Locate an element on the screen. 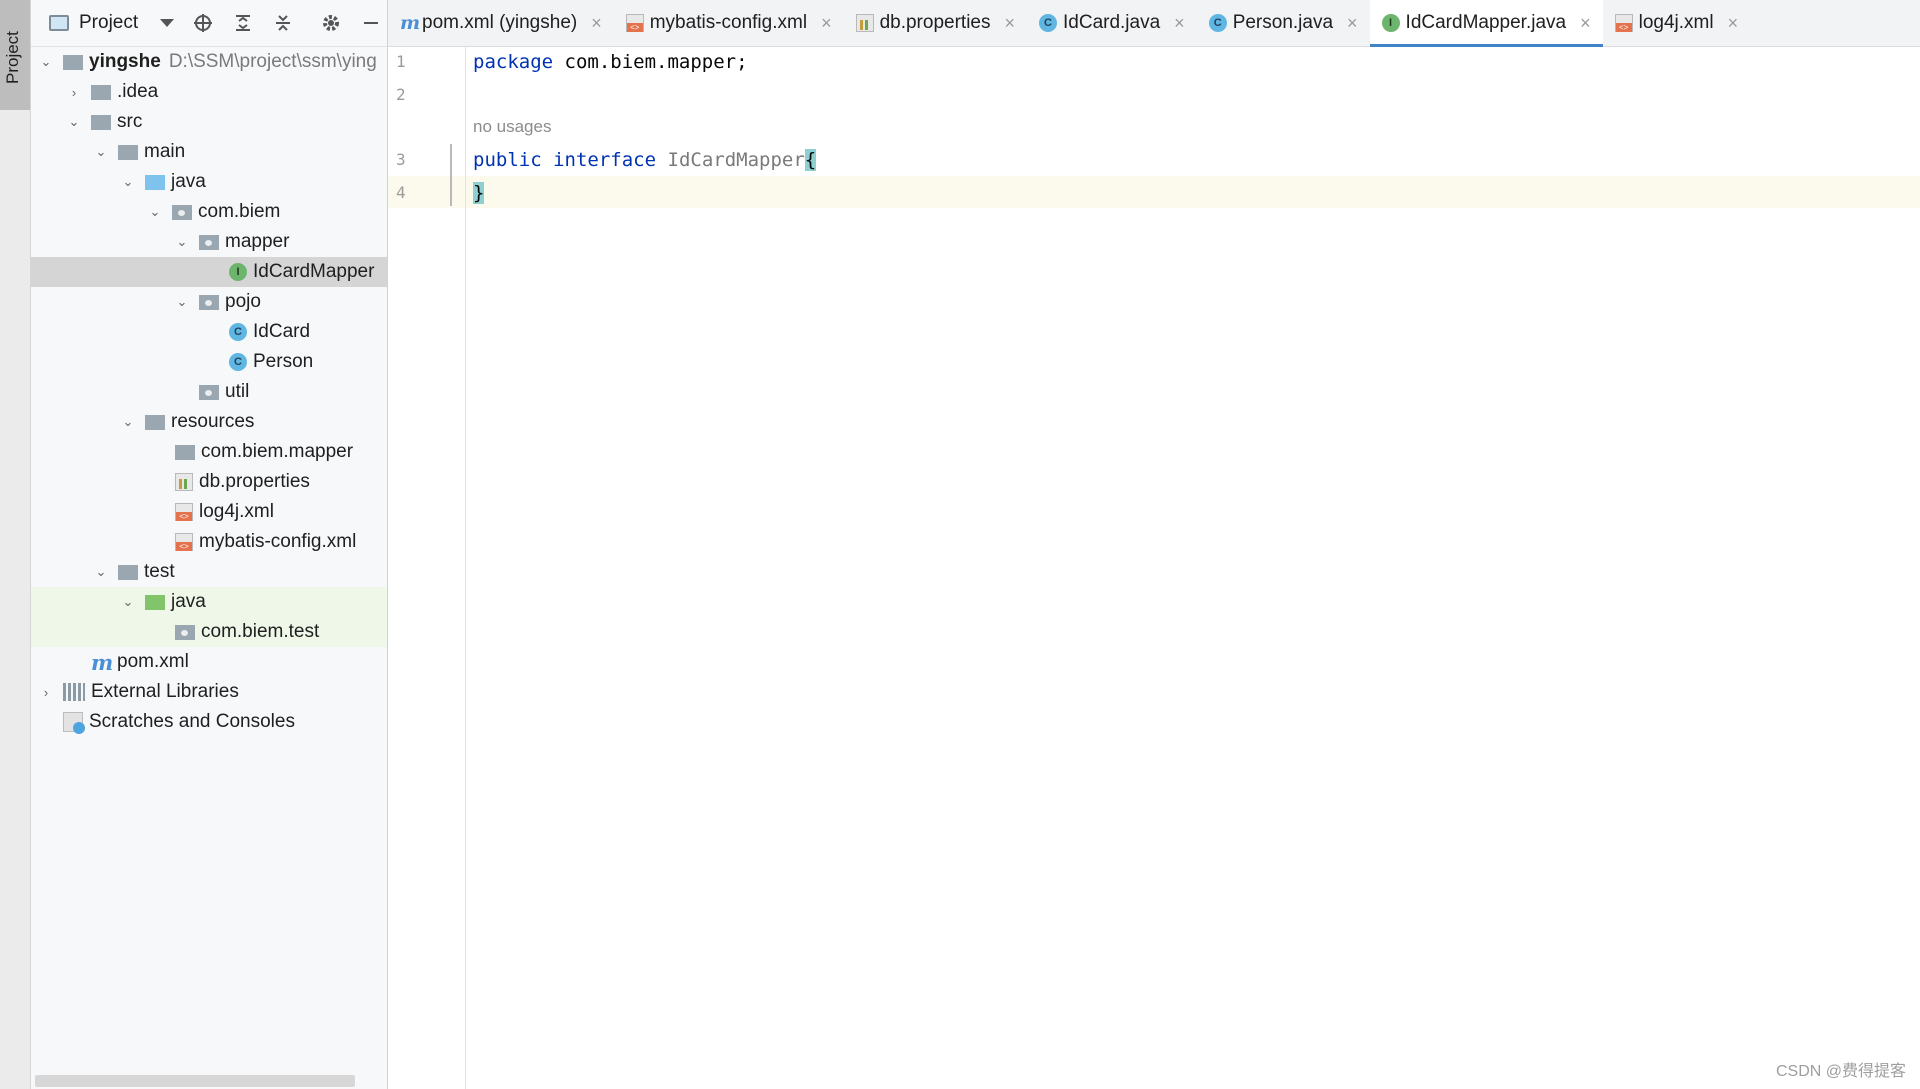  project-panel-header: Project is located at coordinates (209, 23).